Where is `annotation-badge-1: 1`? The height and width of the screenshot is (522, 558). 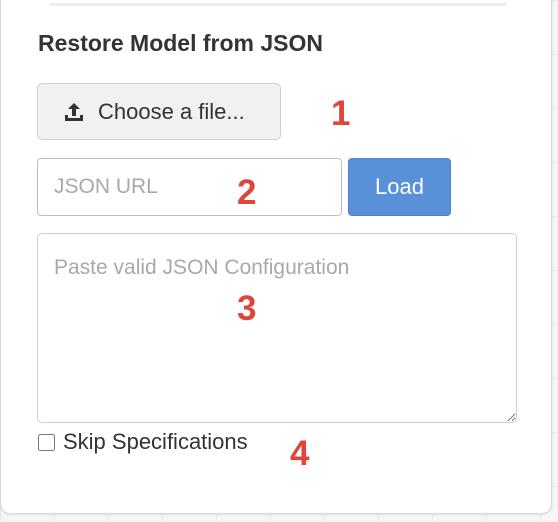 annotation-badge-1: 1 is located at coordinates (341, 113).